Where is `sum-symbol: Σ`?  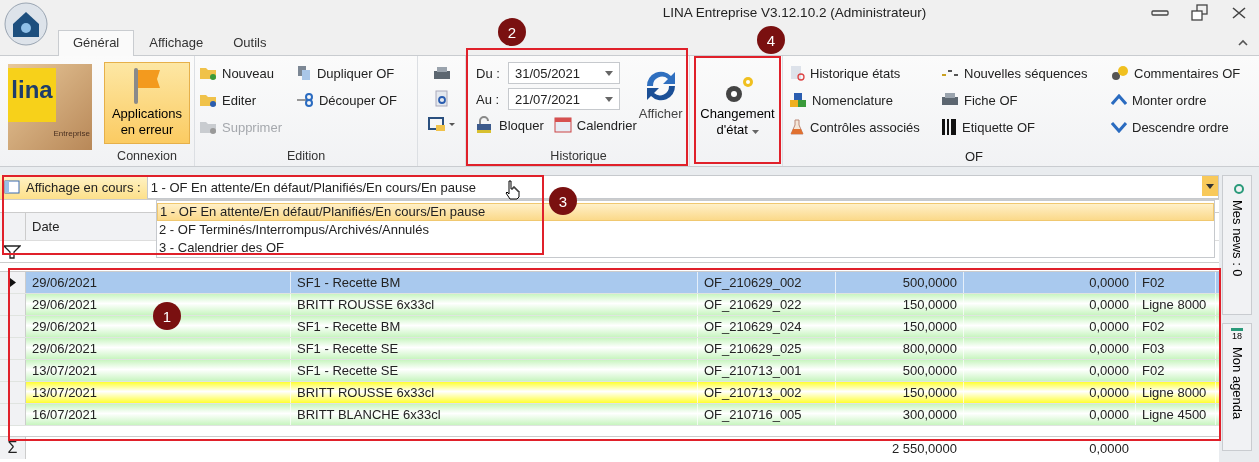
sum-symbol: Σ is located at coordinates (12, 448).